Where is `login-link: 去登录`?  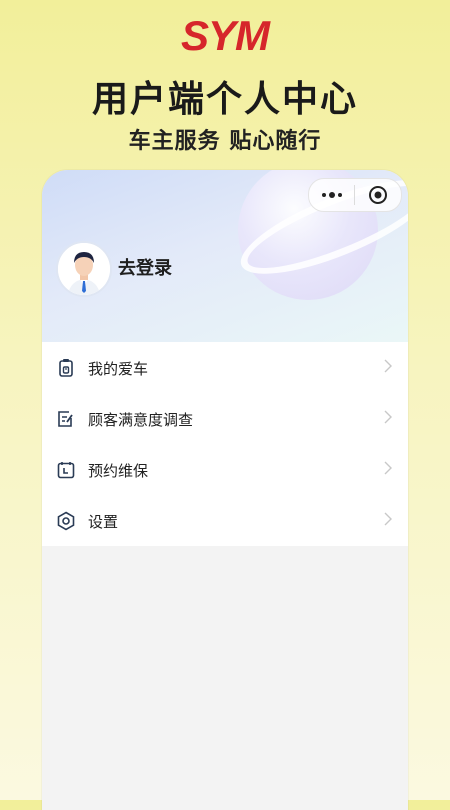
login-link: 去登录 is located at coordinates (145, 267).